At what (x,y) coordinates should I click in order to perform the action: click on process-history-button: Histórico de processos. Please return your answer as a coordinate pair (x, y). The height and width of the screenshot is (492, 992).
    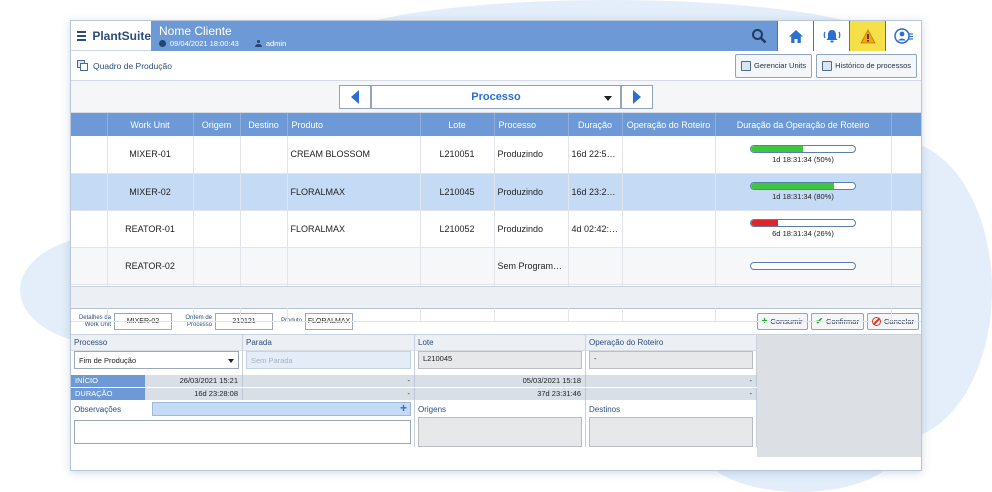
    Looking at the image, I should click on (866, 65).